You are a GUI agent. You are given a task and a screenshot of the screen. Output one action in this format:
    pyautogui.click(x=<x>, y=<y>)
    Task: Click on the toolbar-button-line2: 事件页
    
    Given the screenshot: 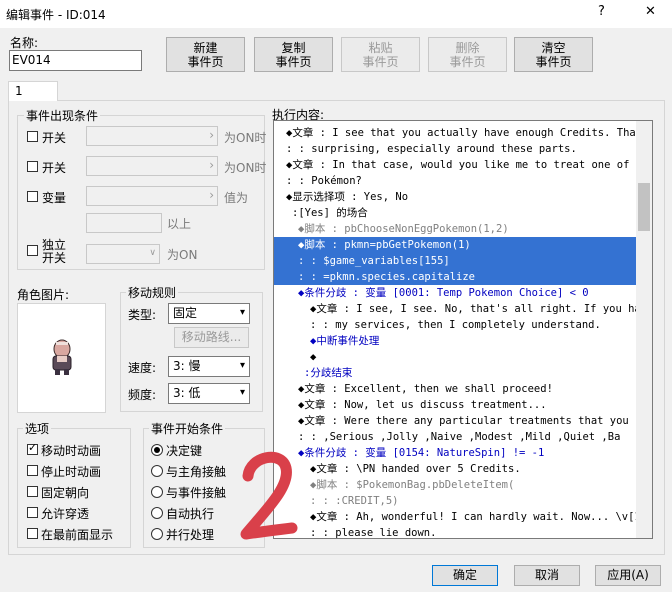 What is the action you would take?
    pyautogui.click(x=205, y=62)
    